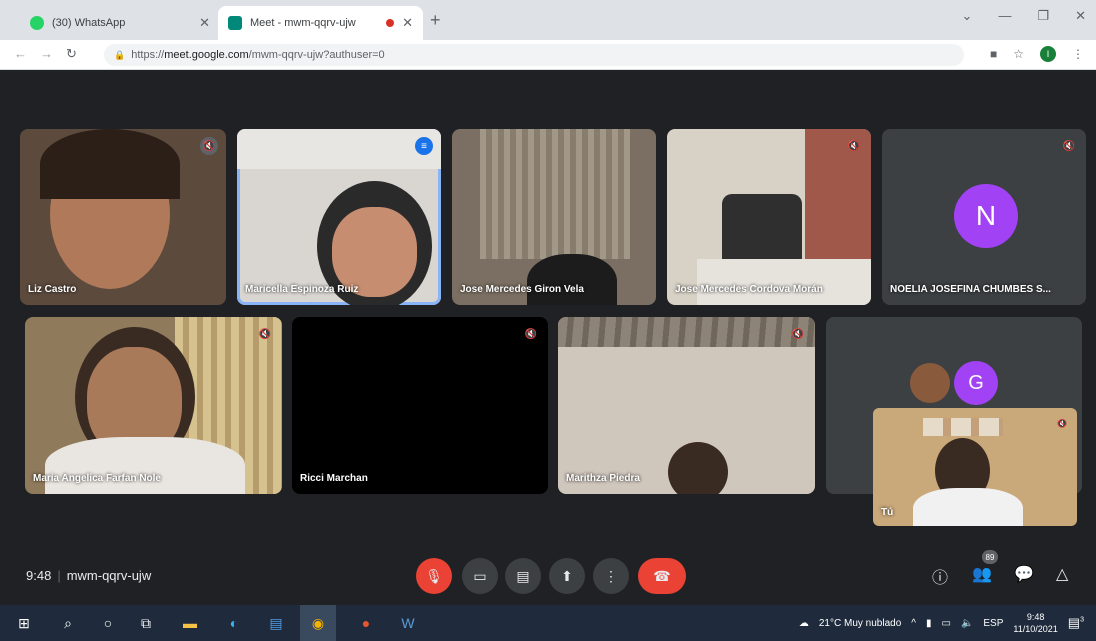  I want to click on captions-icon: ▤, so click(523, 575).